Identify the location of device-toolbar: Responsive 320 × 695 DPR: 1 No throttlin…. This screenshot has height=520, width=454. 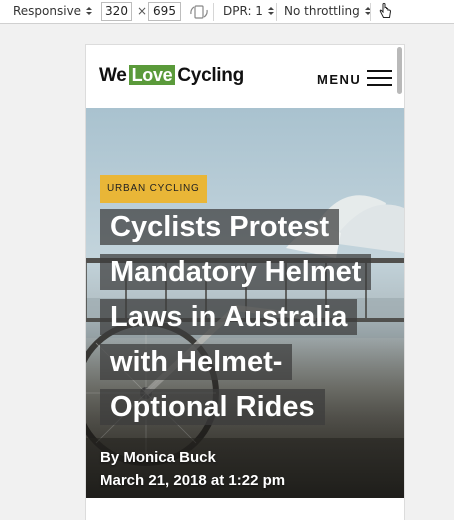
(227, 12).